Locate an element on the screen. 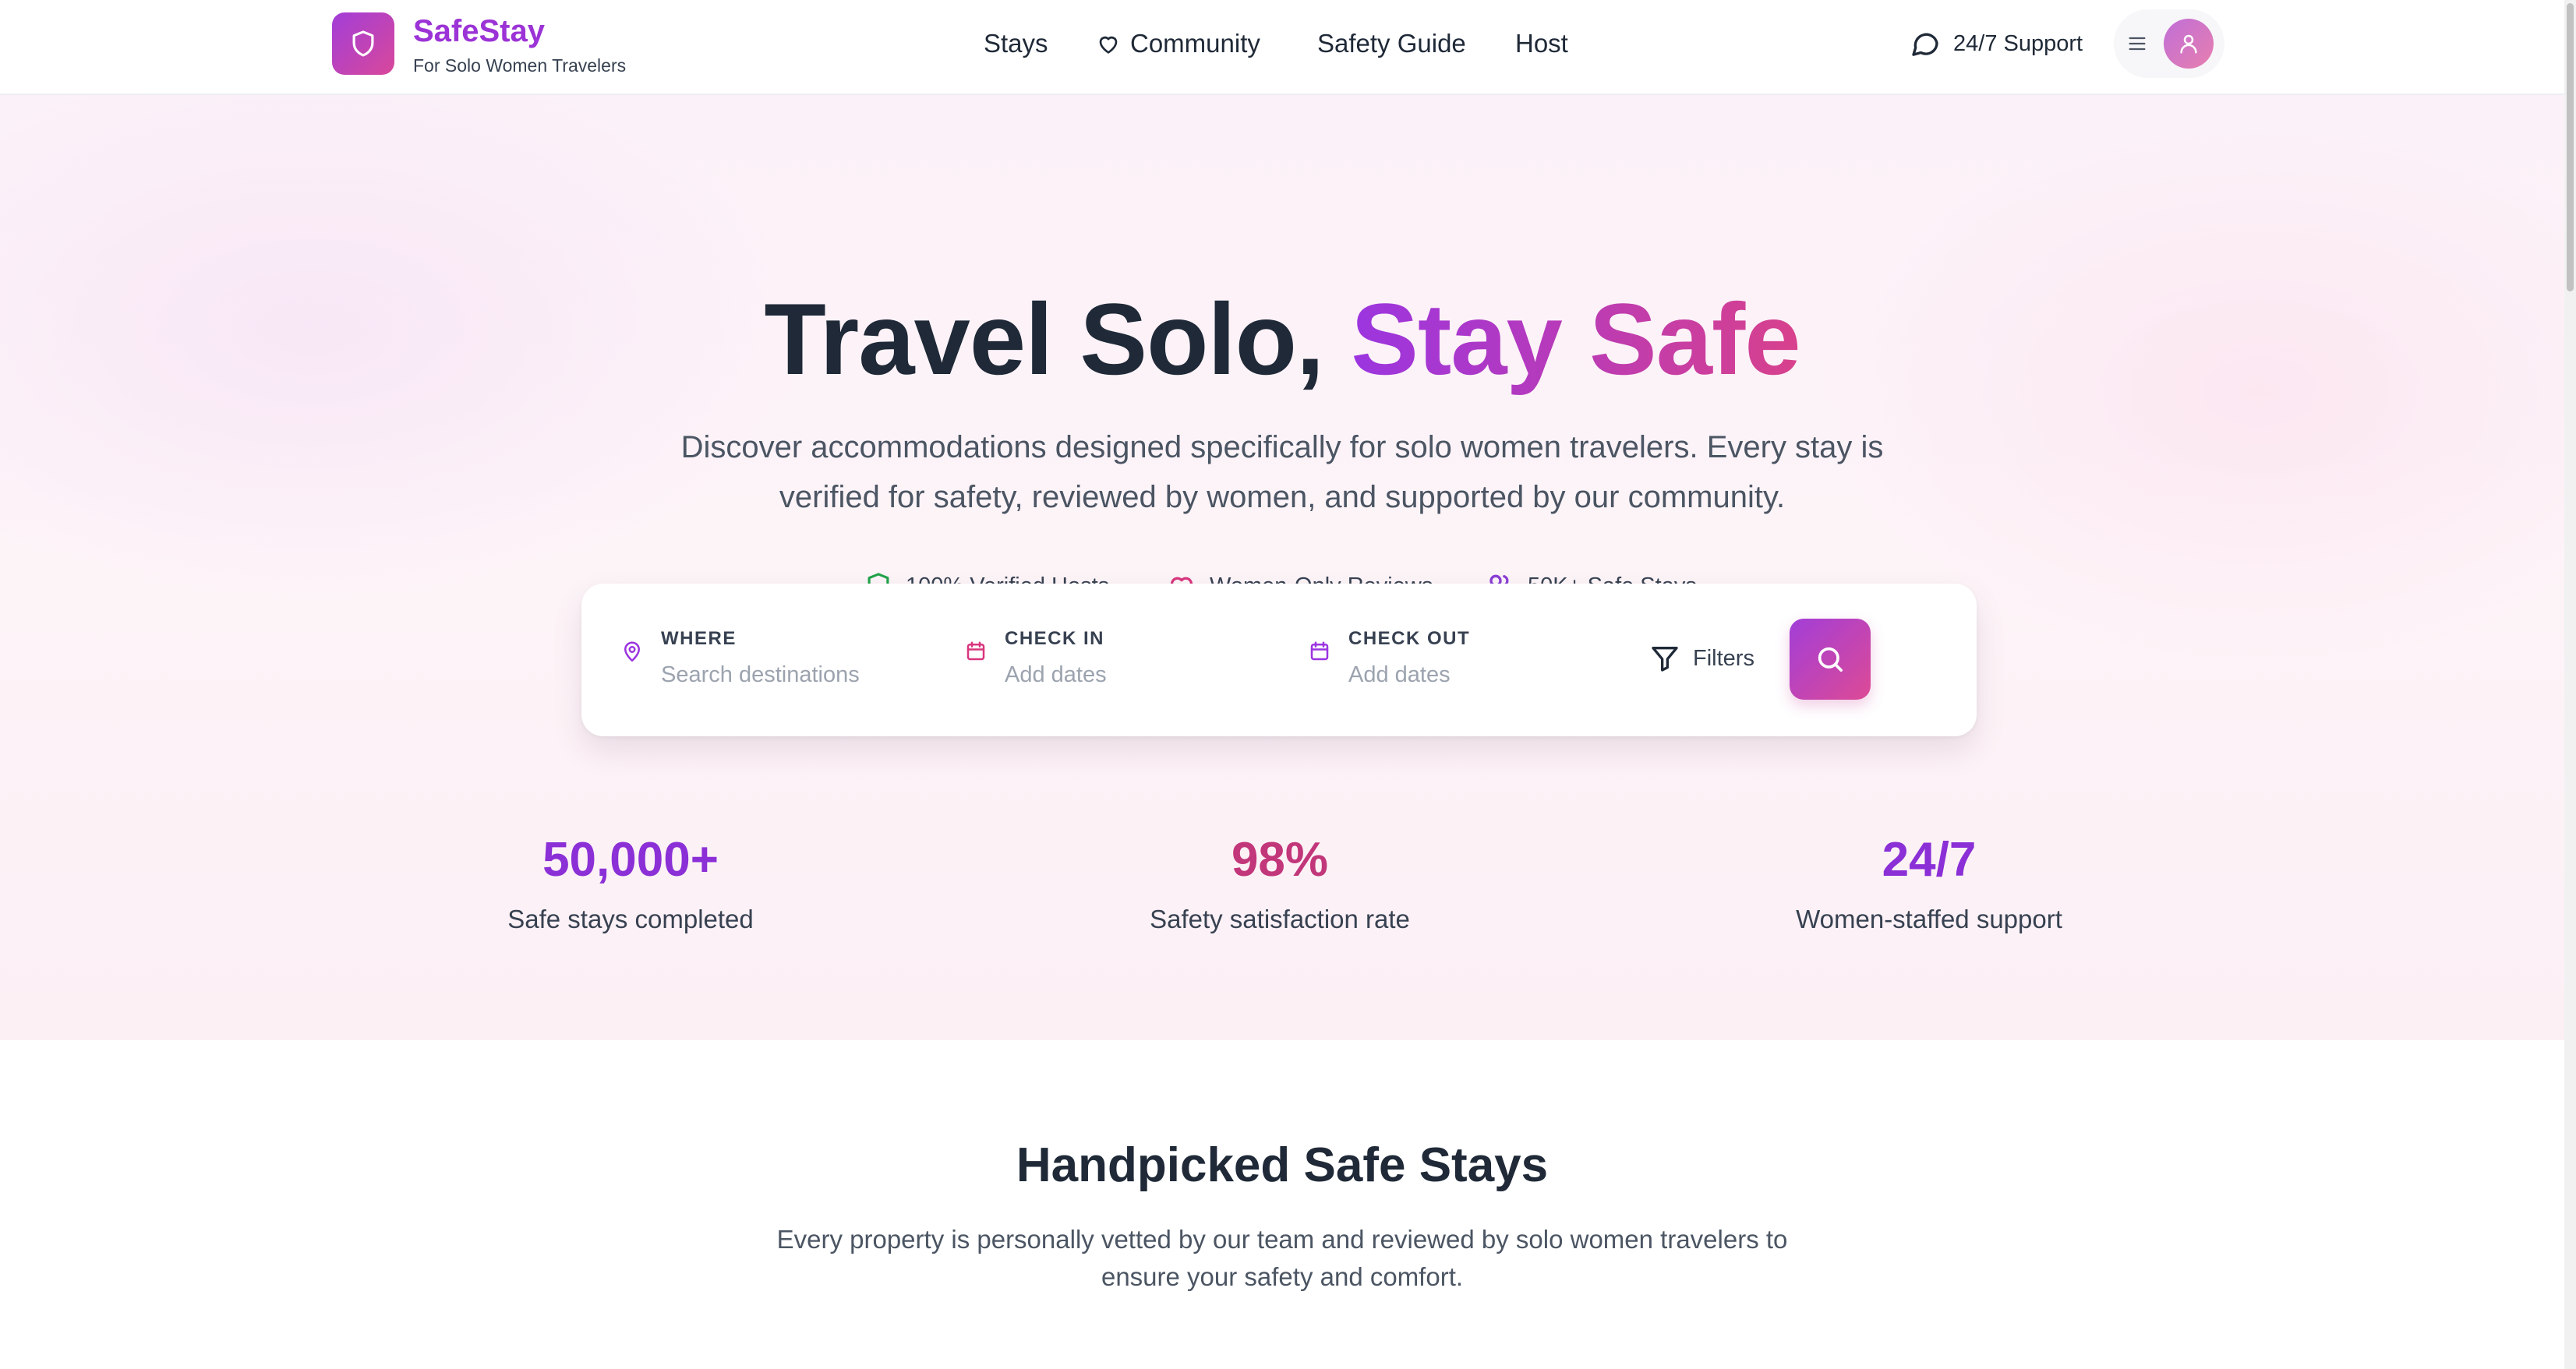  filter-icon is located at coordinates (1665, 659).